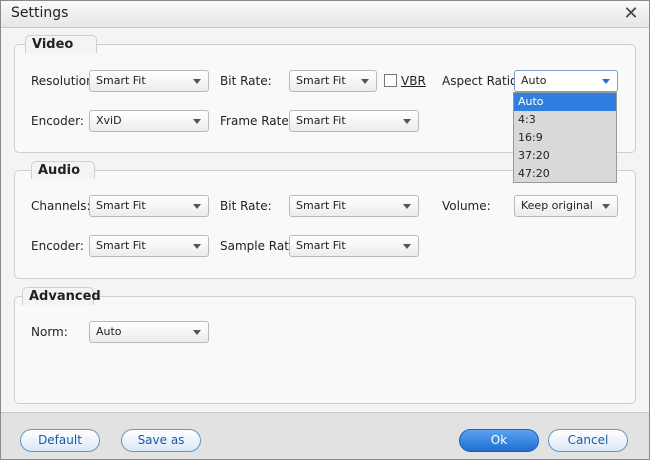  I want to click on audio-encoder-value: Smart Fit, so click(121, 245).